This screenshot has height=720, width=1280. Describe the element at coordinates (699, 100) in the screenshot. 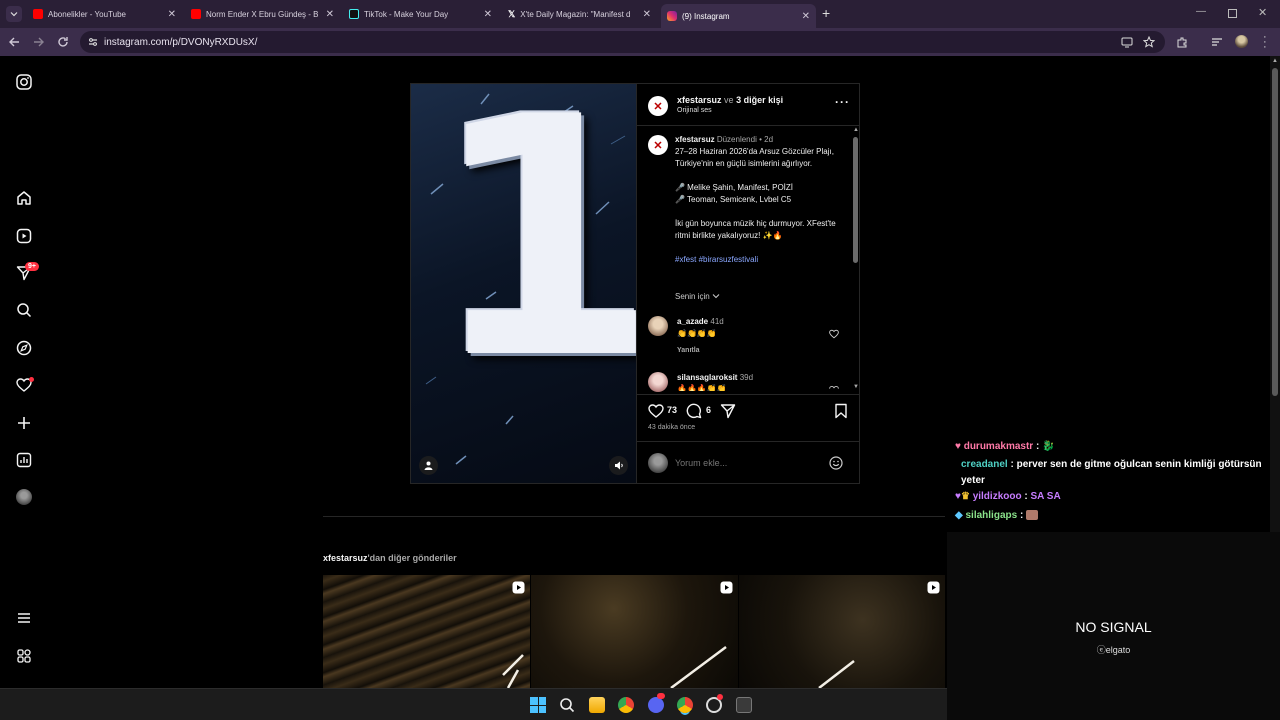

I see `author-username: xfestarsuz` at that location.